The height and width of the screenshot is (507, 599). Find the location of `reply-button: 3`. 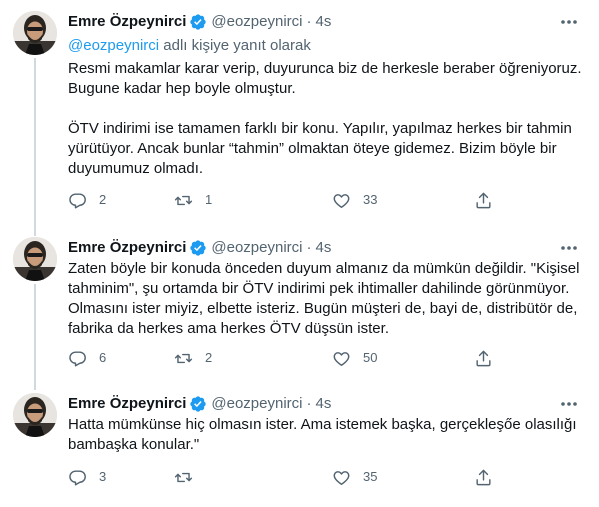

reply-button: 3 is located at coordinates (87, 477).